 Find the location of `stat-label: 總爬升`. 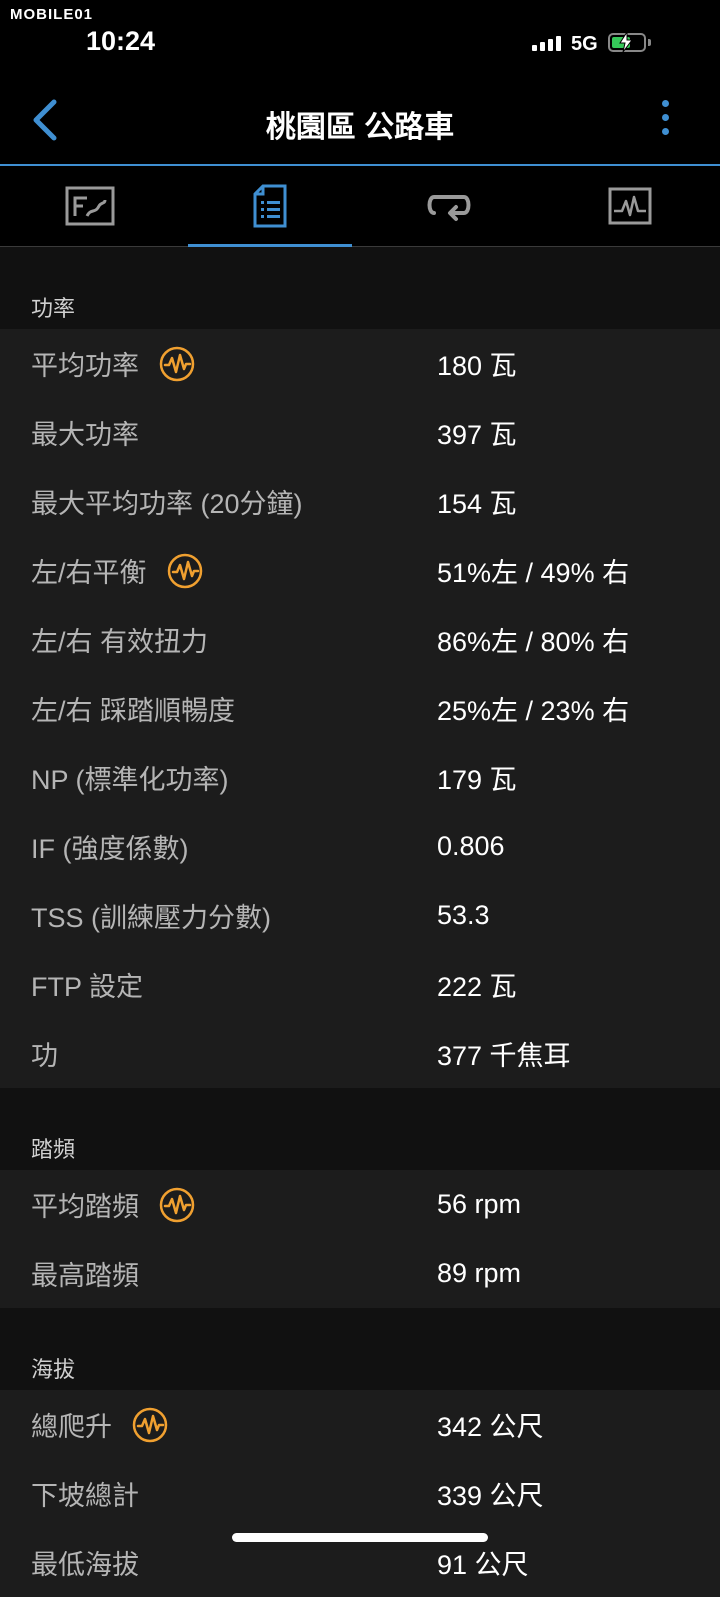

stat-label: 總爬升 is located at coordinates (99, 1424).